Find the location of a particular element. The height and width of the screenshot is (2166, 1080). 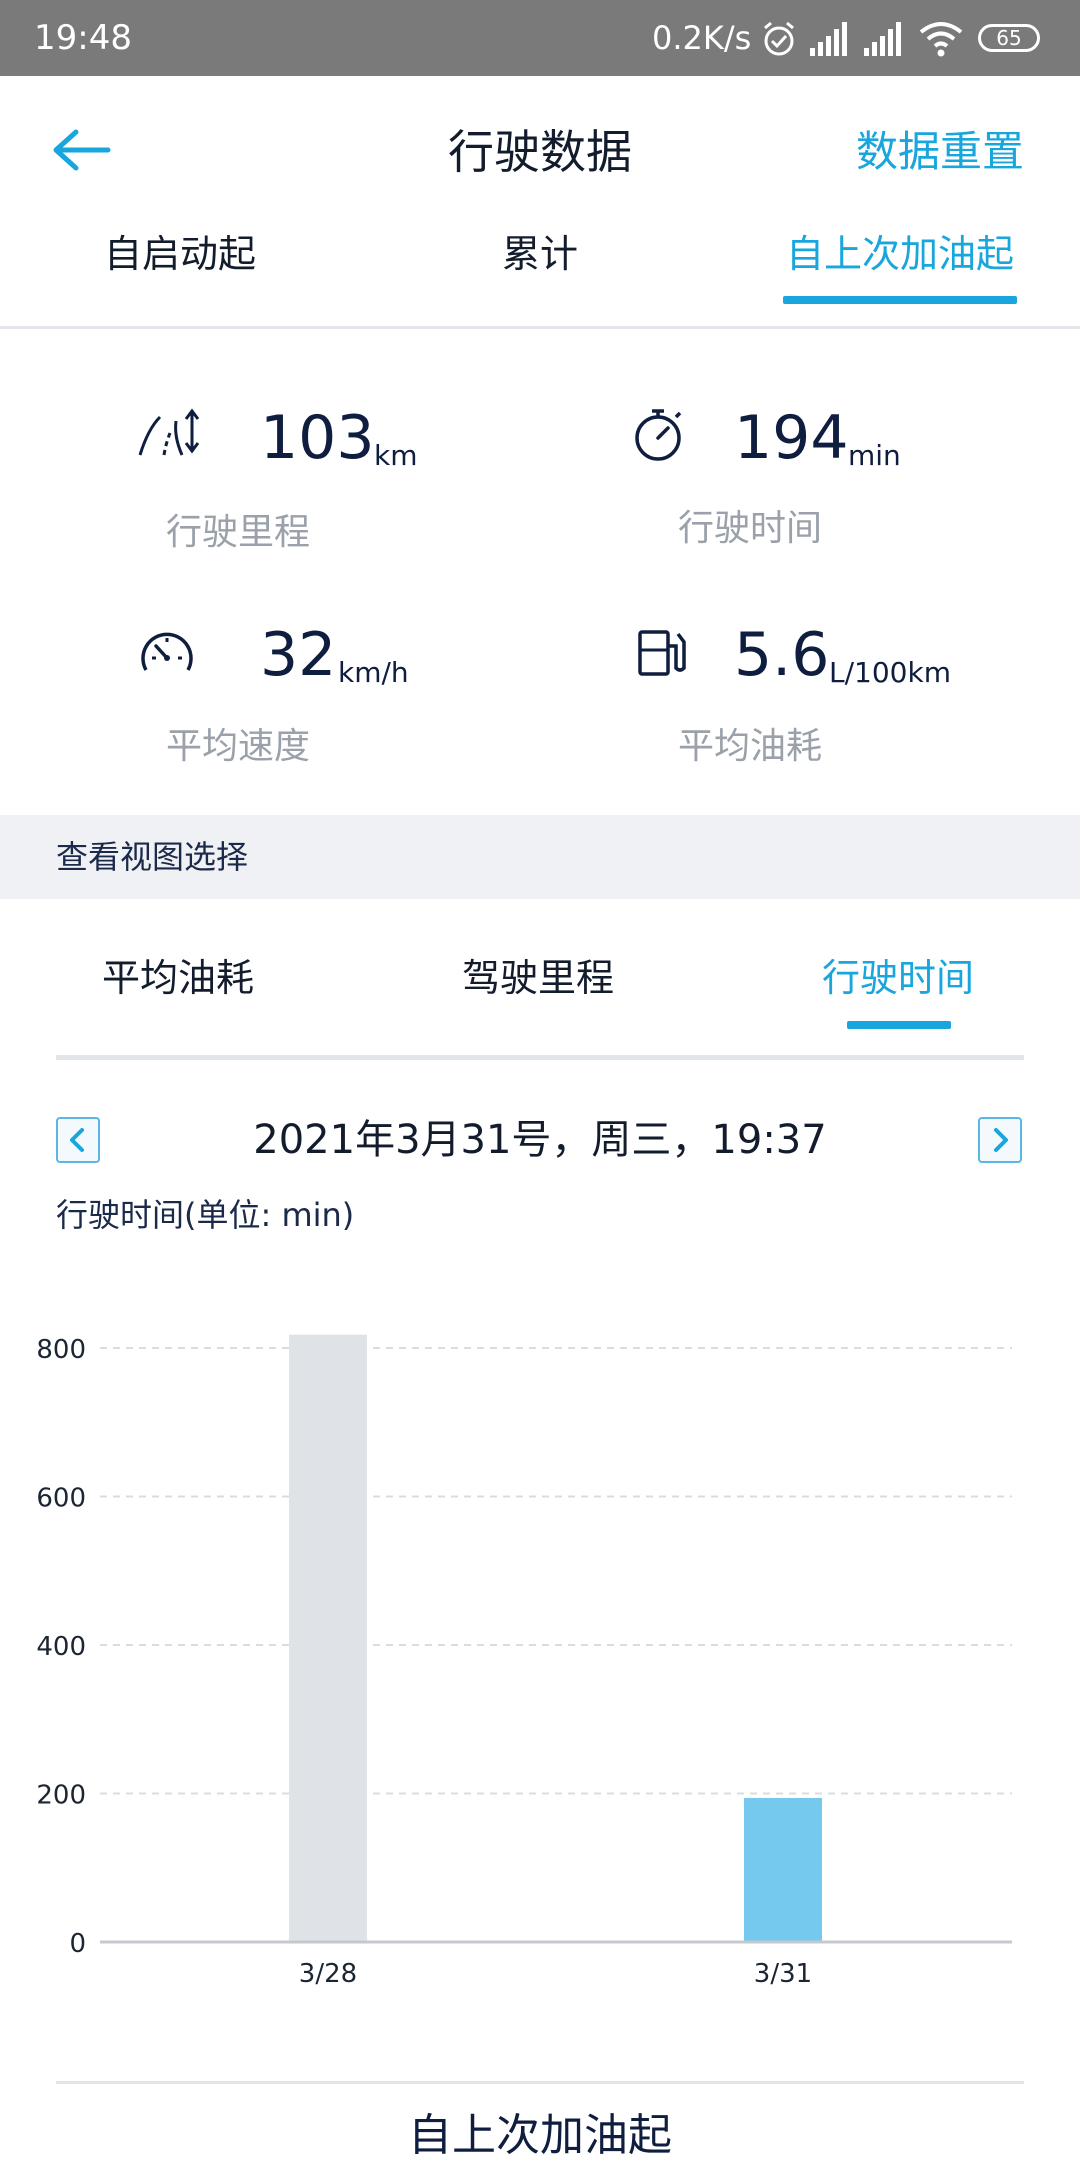

status-time: 19:48 is located at coordinates (83, 38).